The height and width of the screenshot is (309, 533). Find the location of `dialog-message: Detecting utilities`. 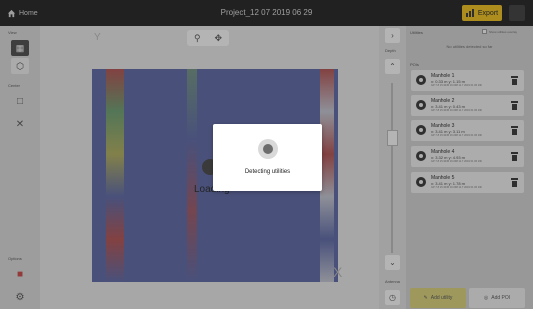

dialog-message: Detecting utilities is located at coordinates (267, 172).